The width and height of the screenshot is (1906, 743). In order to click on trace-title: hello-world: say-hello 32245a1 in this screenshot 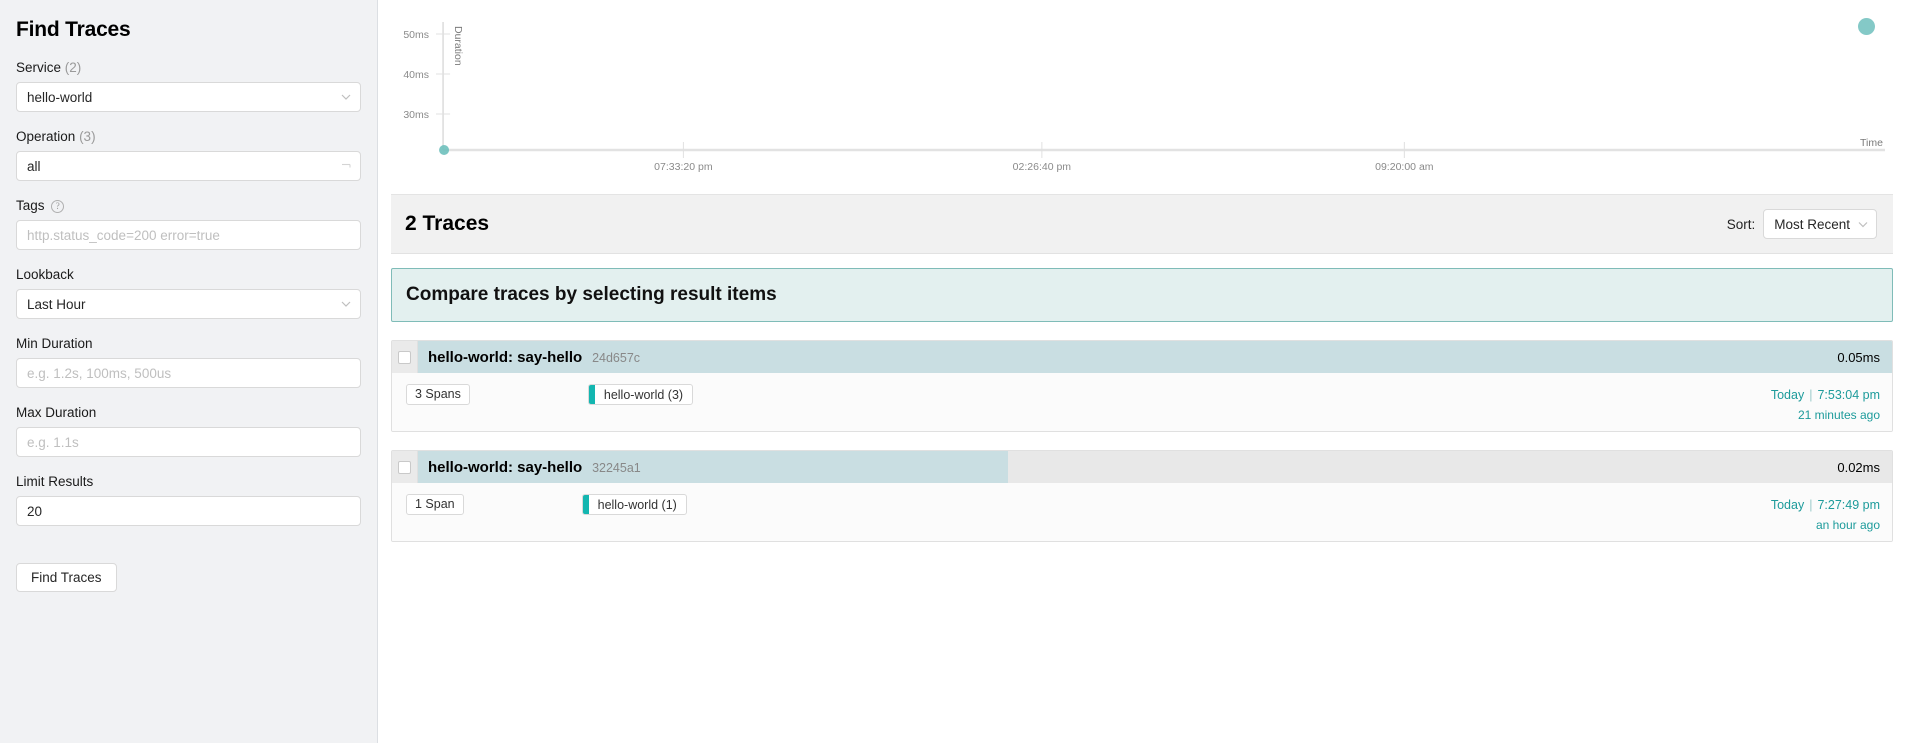, I will do `click(534, 467)`.